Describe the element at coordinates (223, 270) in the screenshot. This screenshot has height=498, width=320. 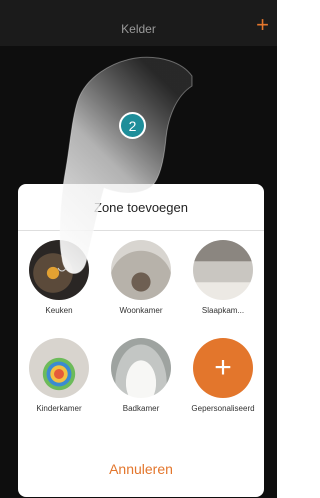
I see `bedroom-photo-icon` at that location.